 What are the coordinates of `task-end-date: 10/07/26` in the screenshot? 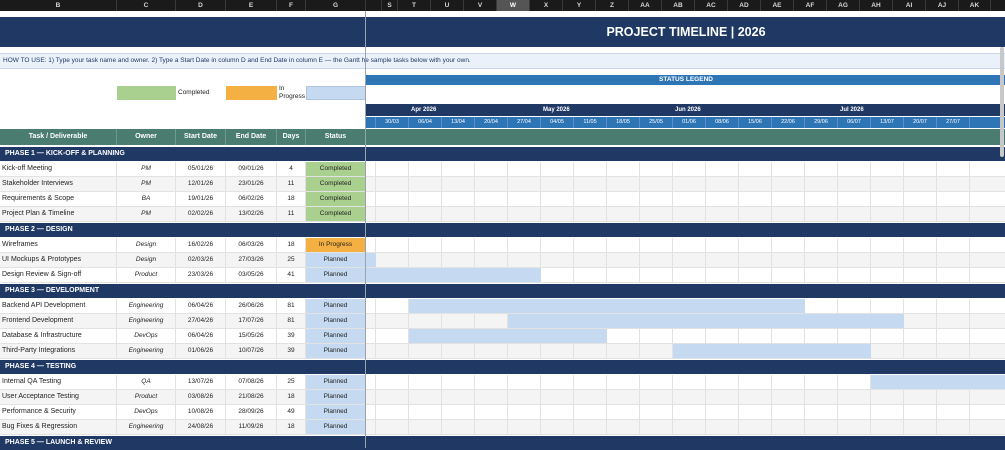 It's located at (251, 351).